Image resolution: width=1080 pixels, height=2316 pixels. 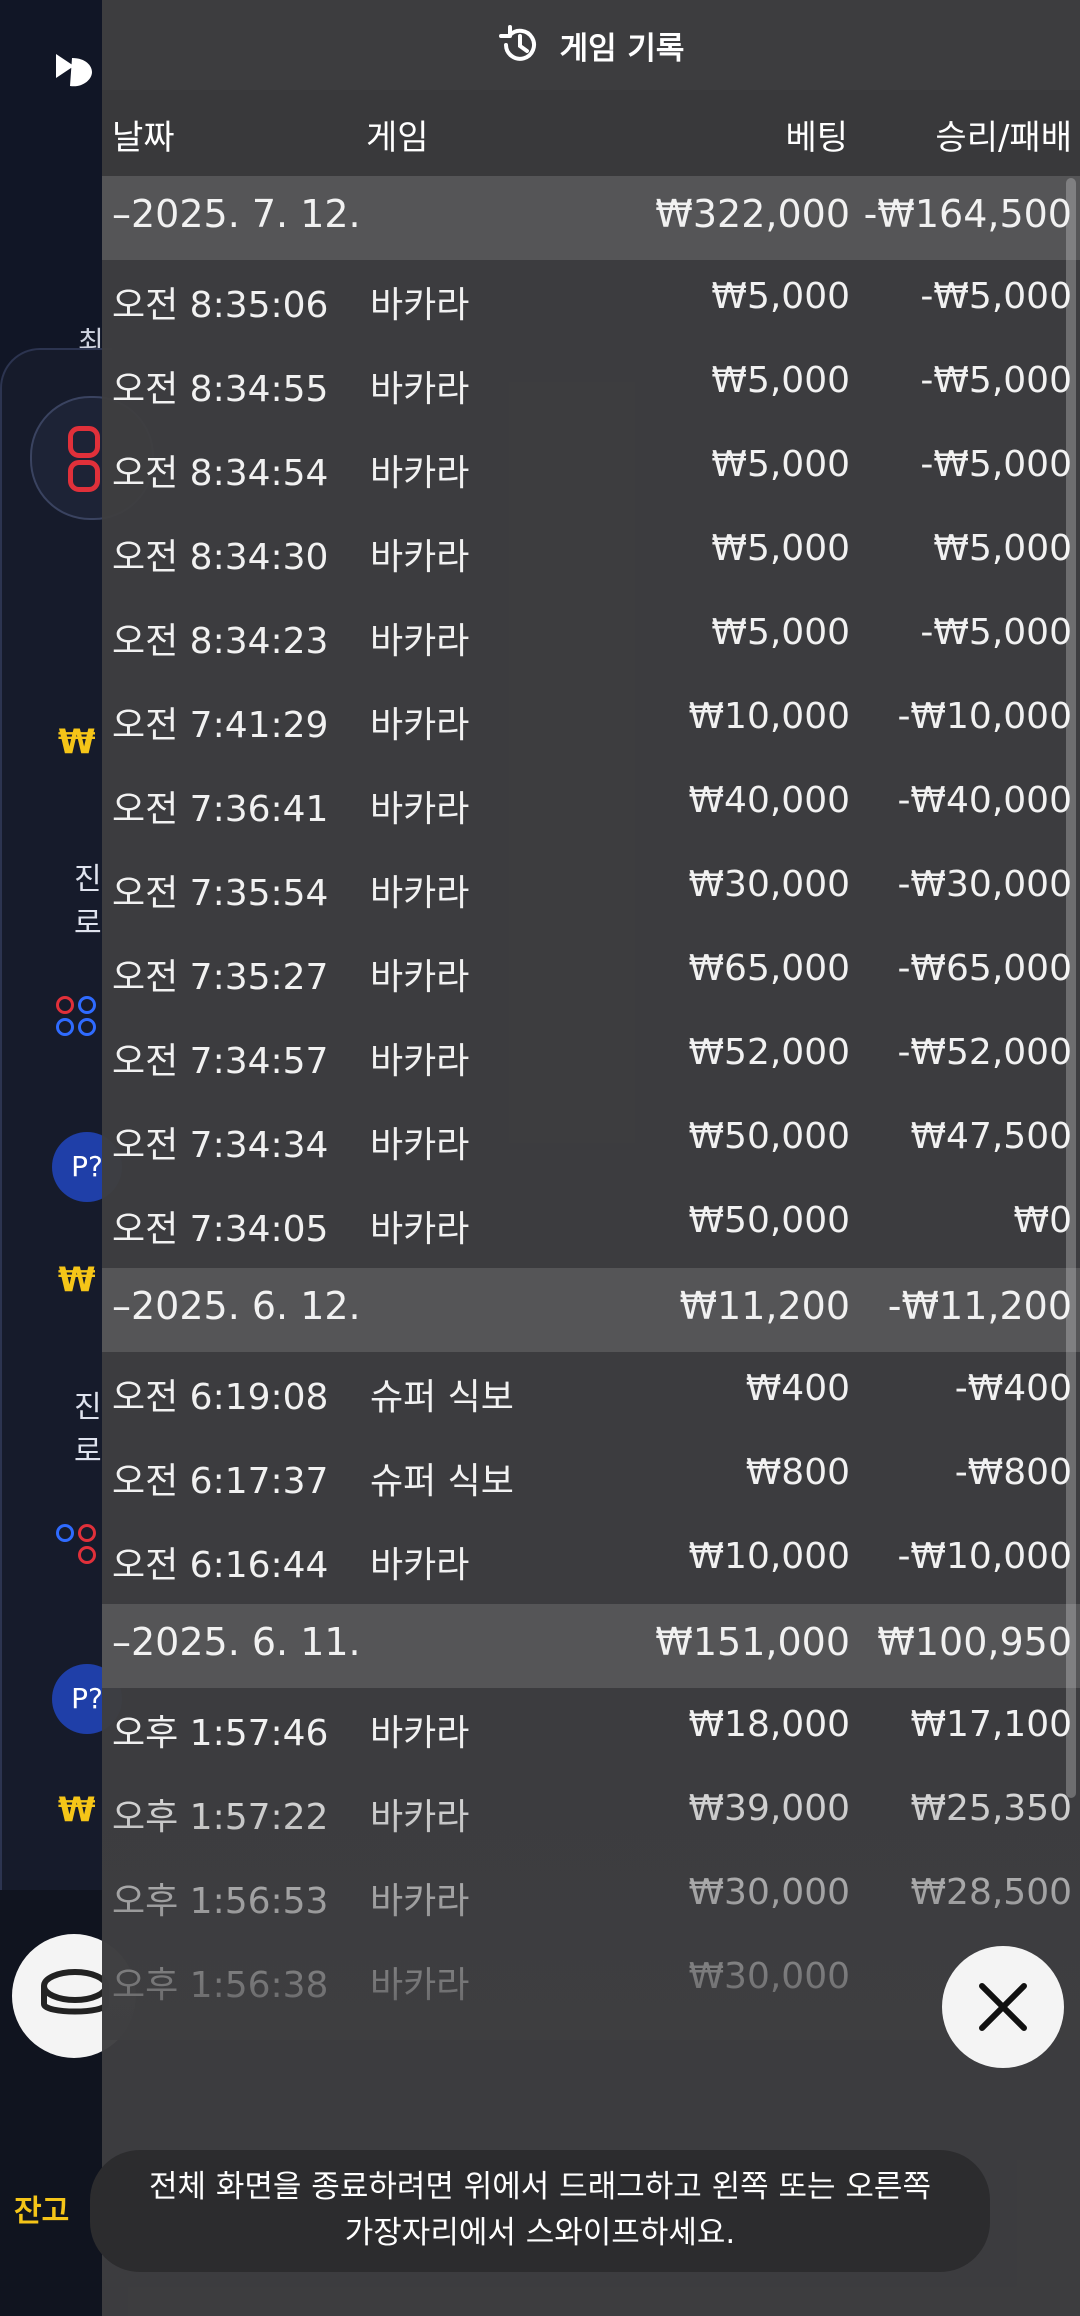 What do you see at coordinates (1013, 1388) in the screenshot?
I see `row-result: -₩400` at bounding box center [1013, 1388].